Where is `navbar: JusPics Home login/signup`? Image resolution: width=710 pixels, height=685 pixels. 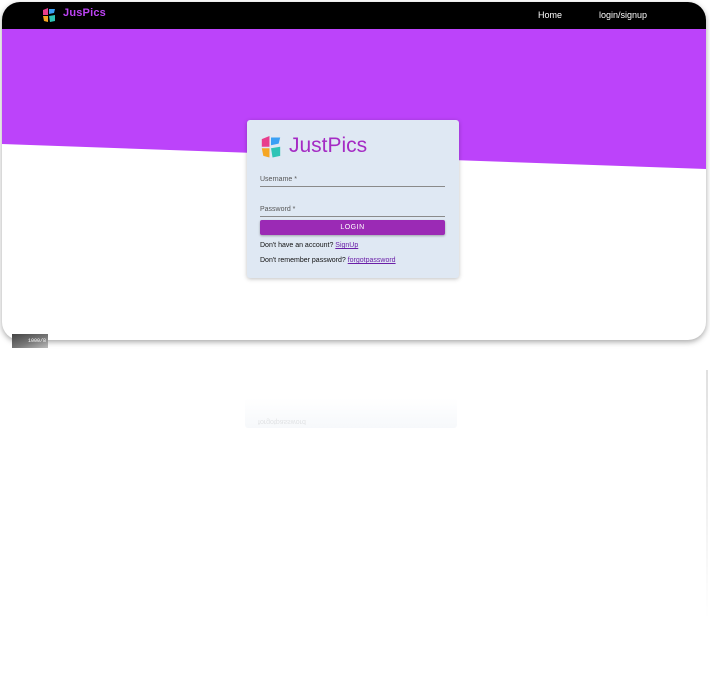 navbar: JusPics Home login/signup is located at coordinates (354, 15).